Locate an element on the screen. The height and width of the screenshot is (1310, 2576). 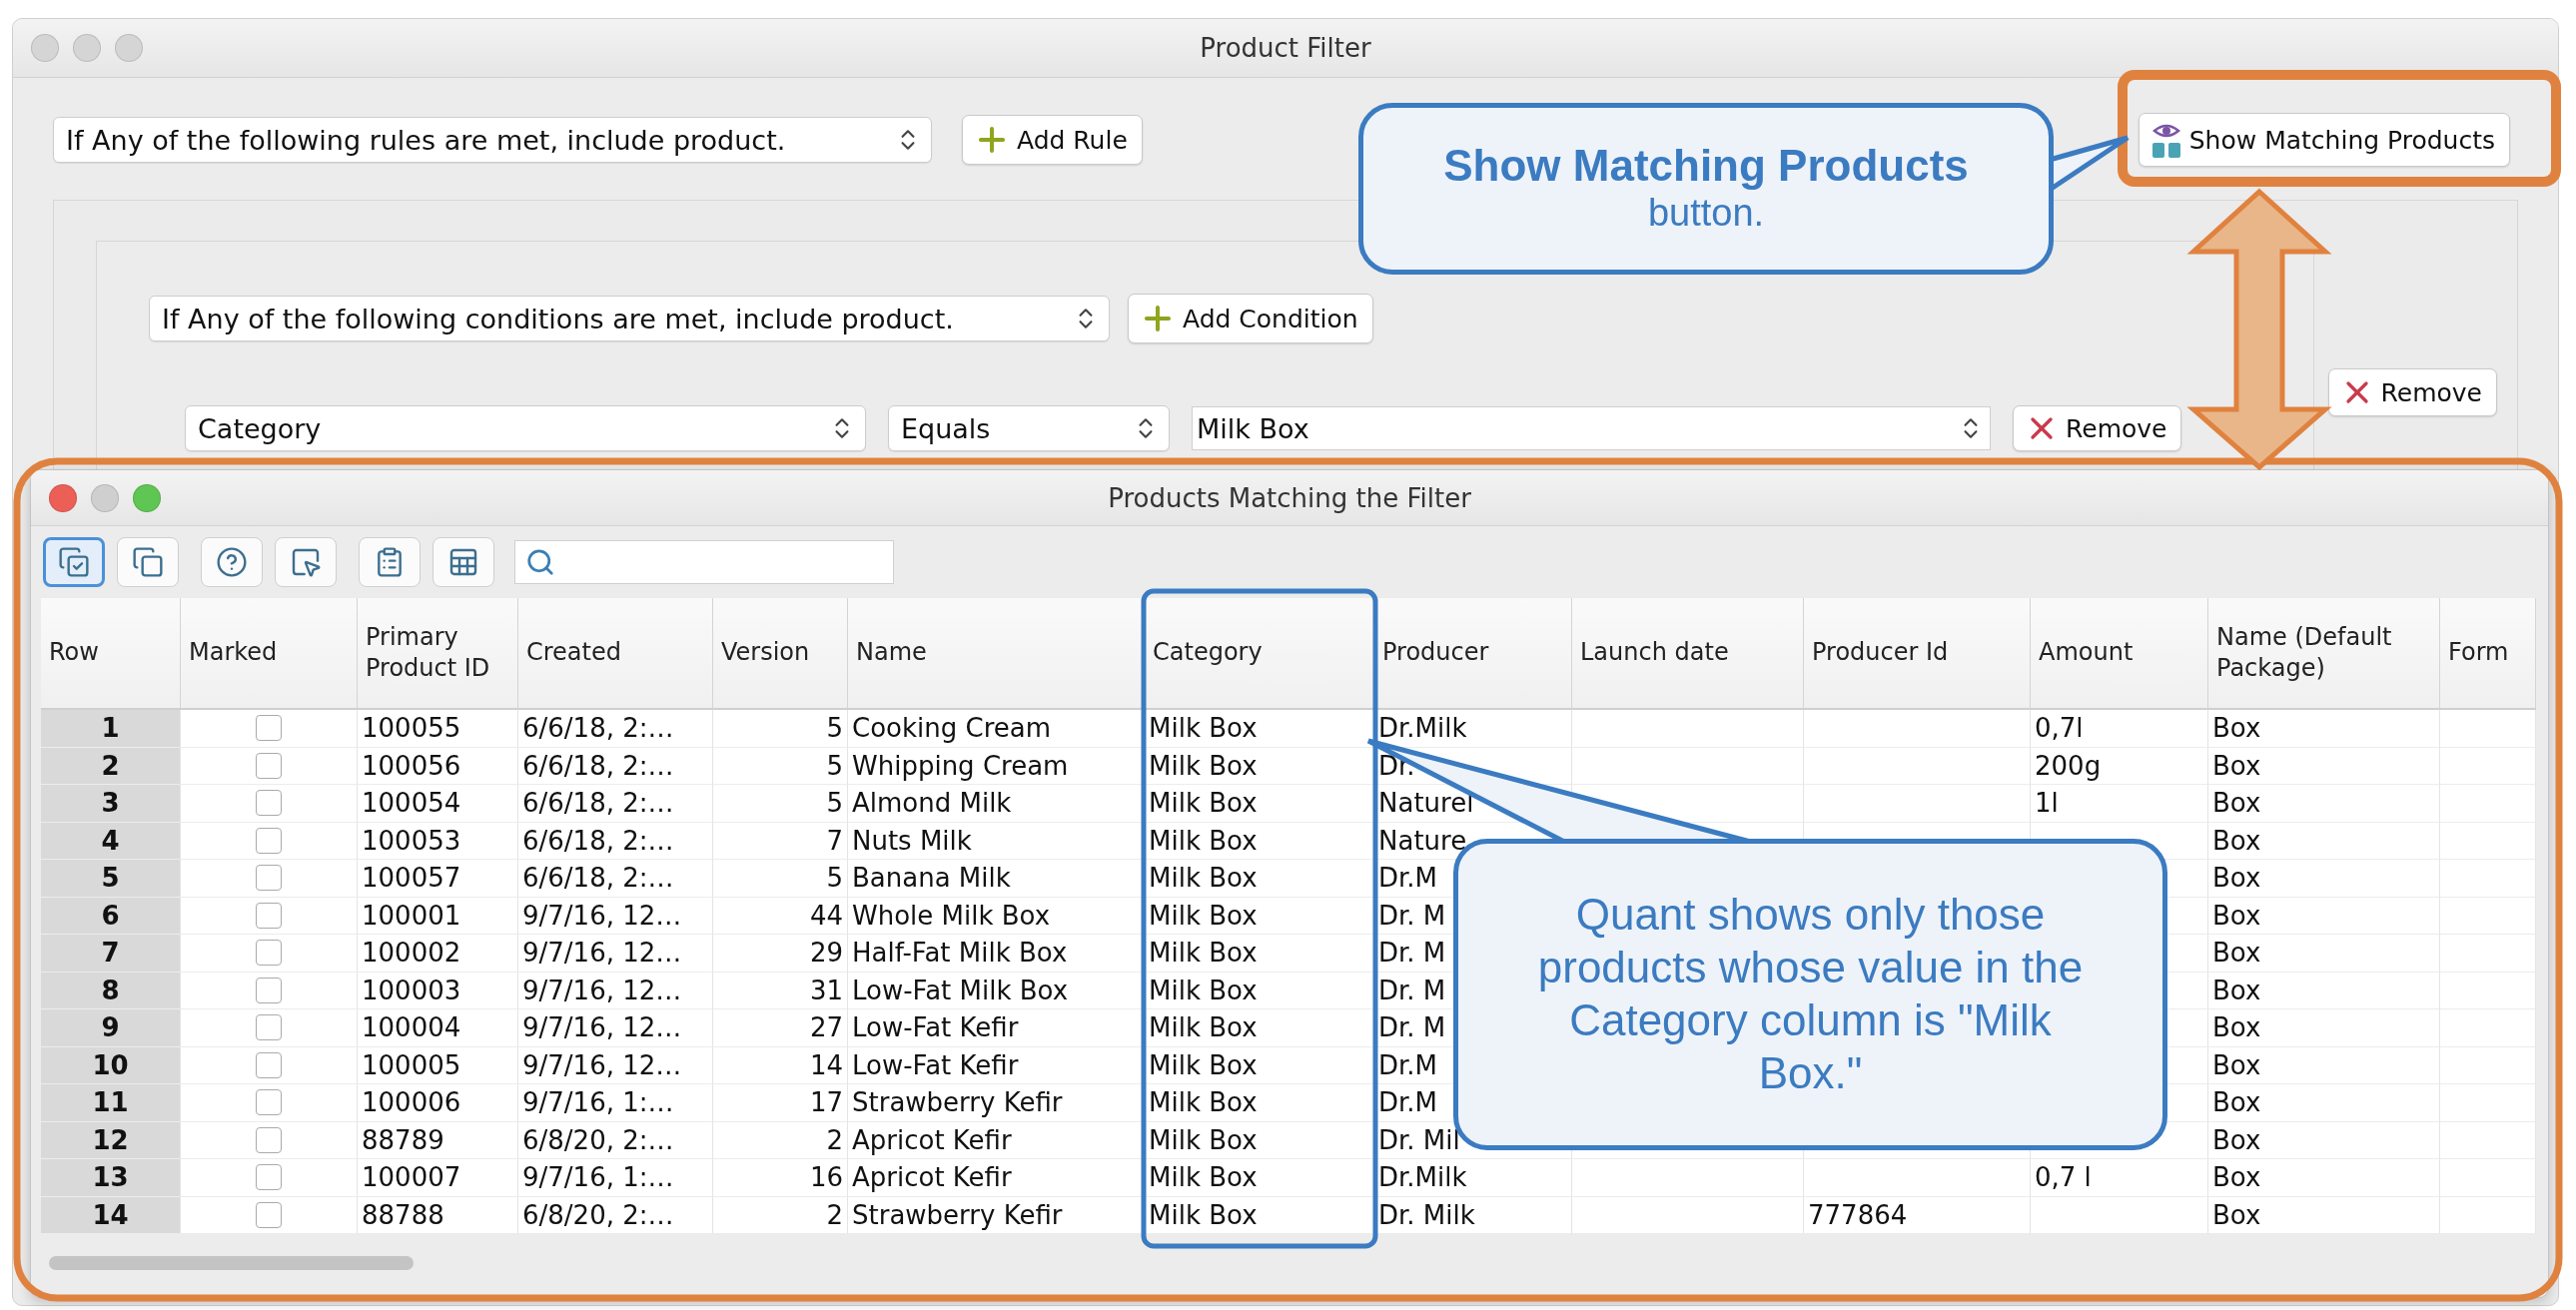
table-cell: 17 is located at coordinates (780, 1103).